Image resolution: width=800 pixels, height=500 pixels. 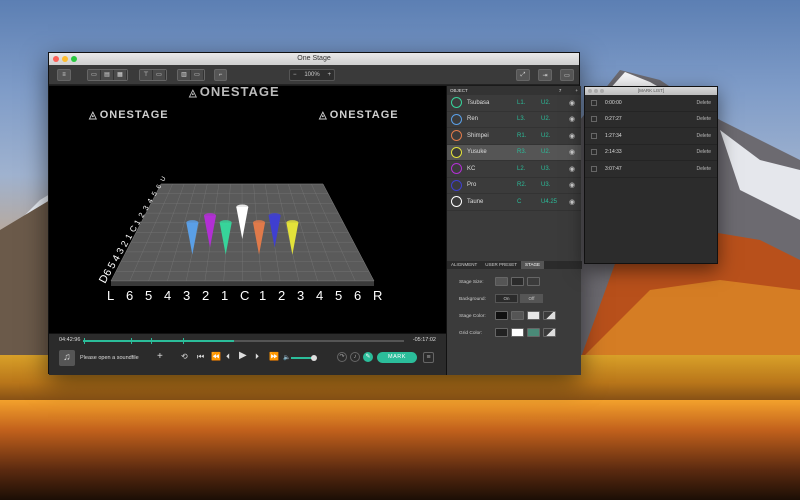 I want to click on list-menu-icon: ≡, so click(x=428, y=357).